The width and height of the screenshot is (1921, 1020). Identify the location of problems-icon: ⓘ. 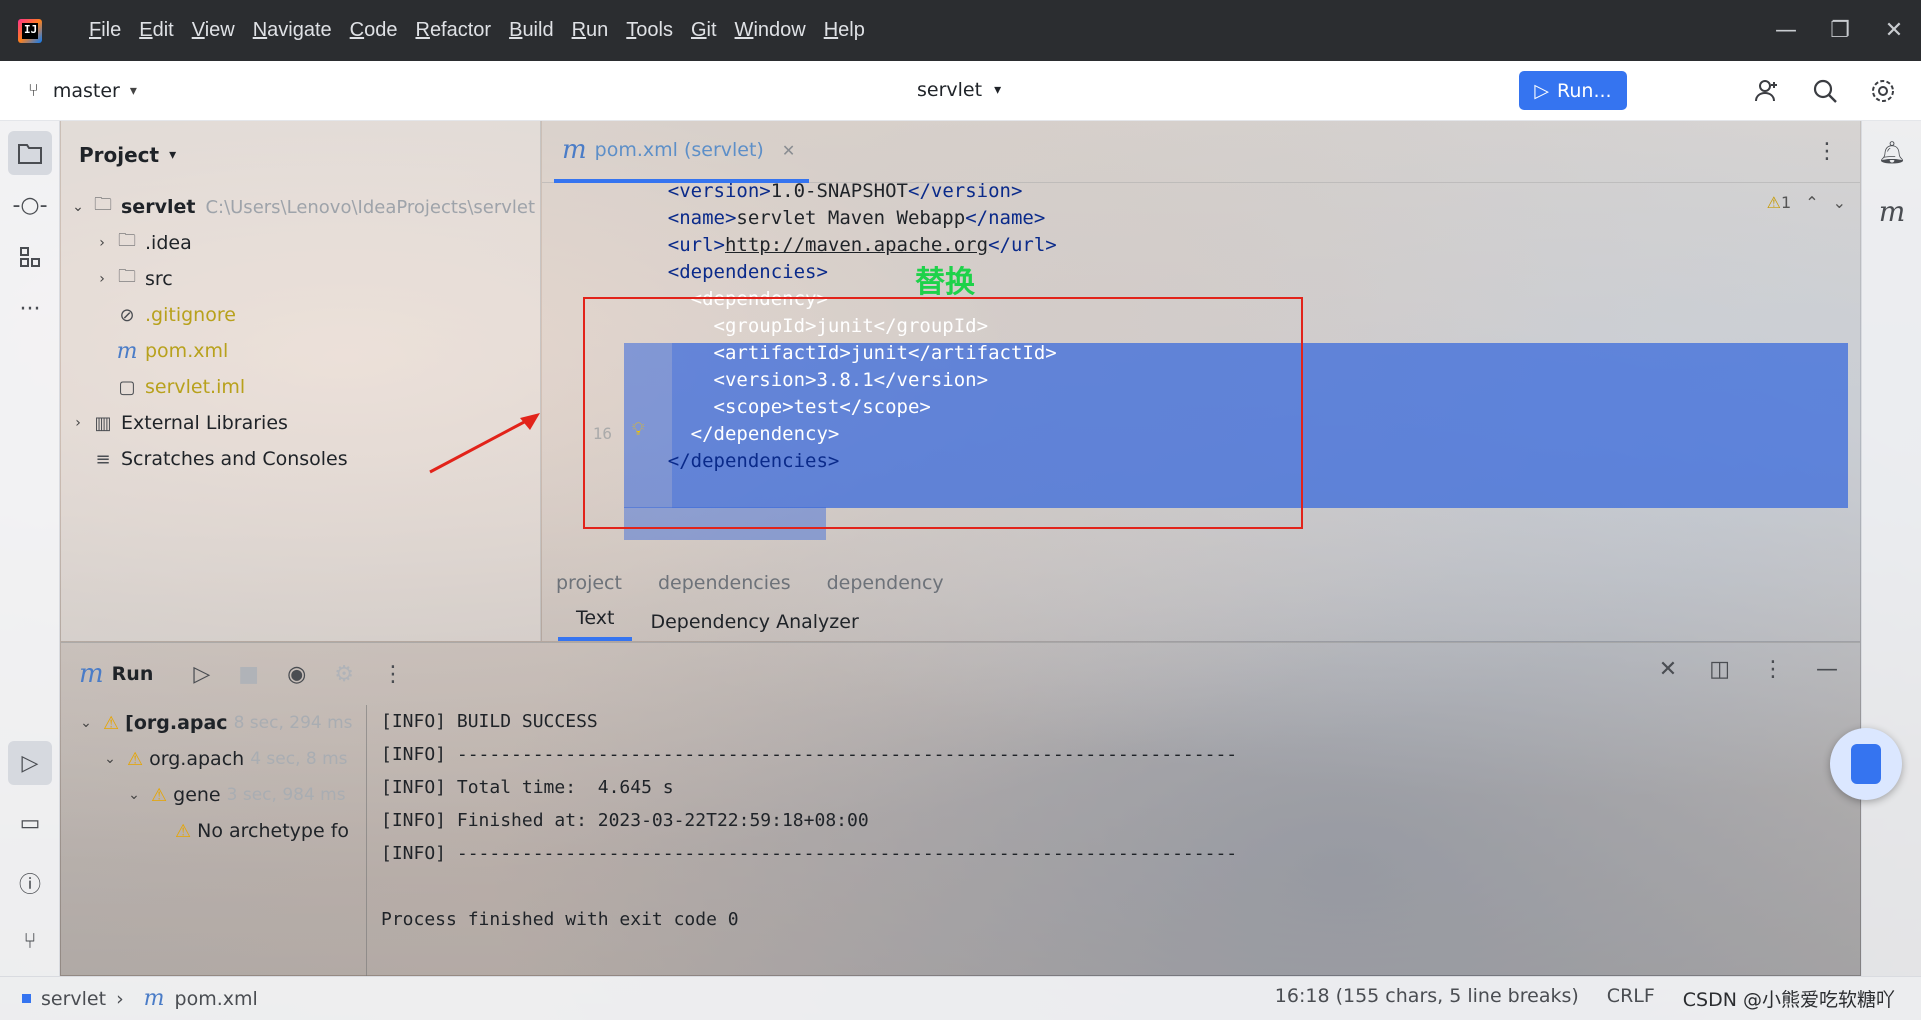
(30, 883).